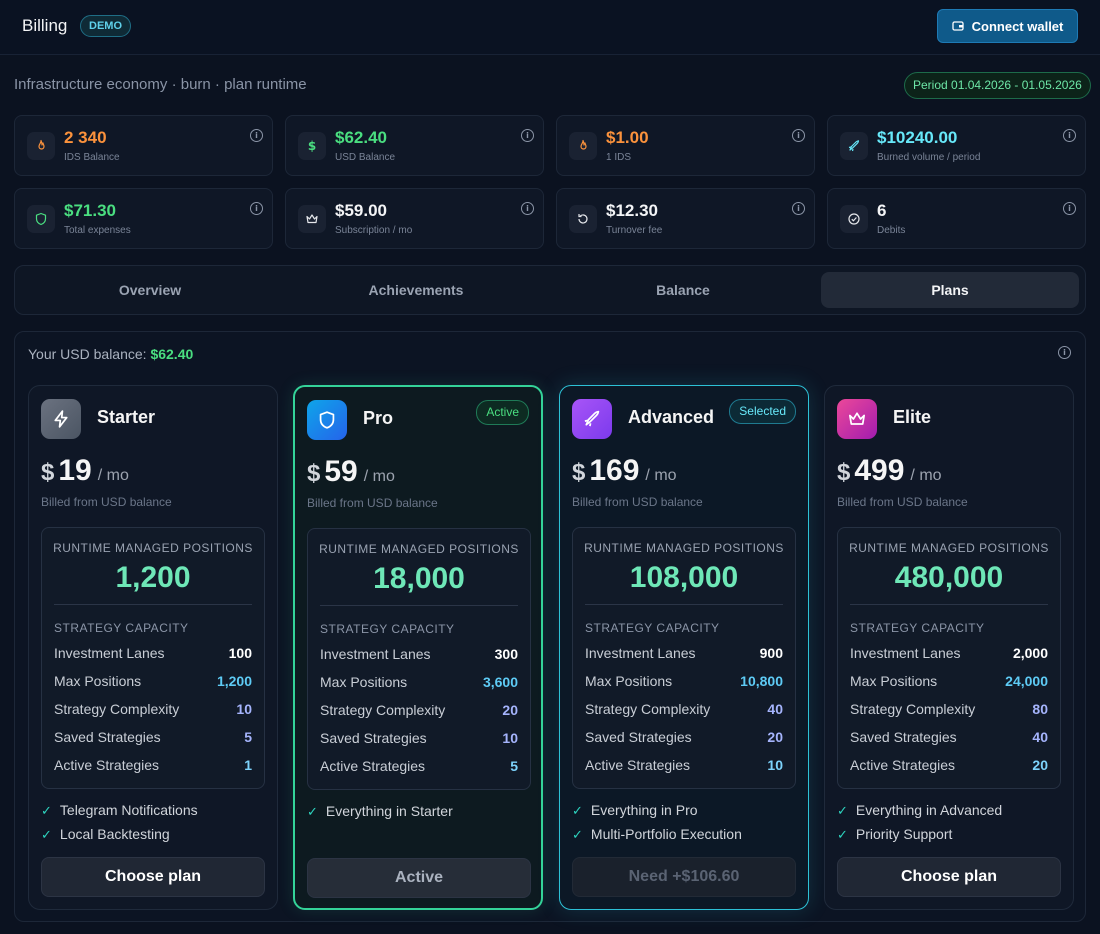 This screenshot has height=934, width=1100. I want to click on stat-value: $71.30, so click(90, 210).